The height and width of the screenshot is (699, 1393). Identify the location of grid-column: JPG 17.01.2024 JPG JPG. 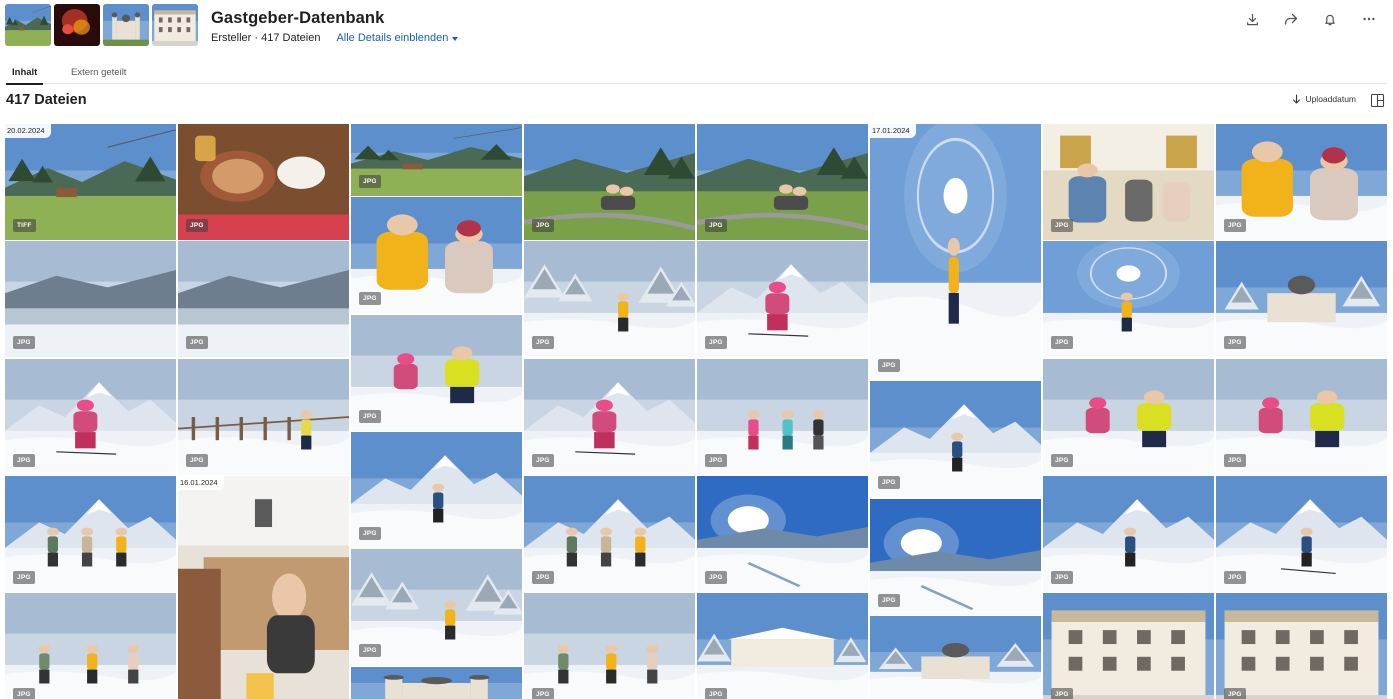
(955, 411).